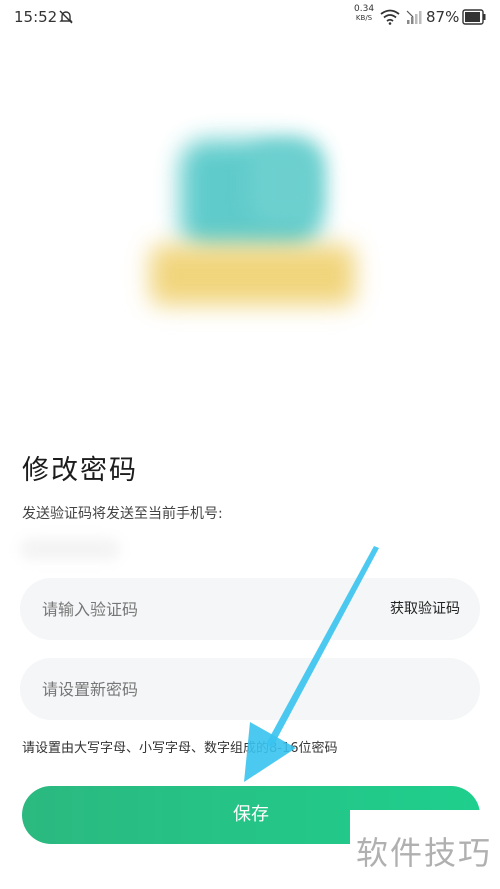 This screenshot has width=500, height=889. Describe the element at coordinates (474, 17) in the screenshot. I see `battery-icon` at that location.